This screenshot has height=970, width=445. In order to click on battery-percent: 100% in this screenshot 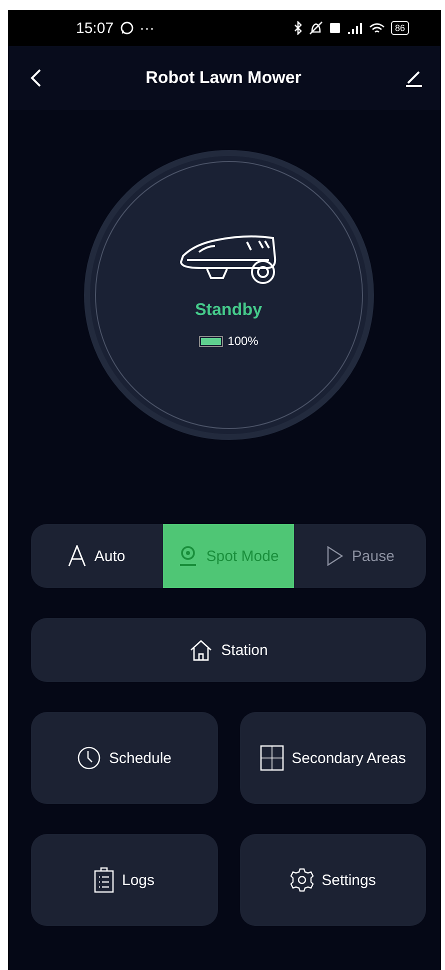, I will do `click(243, 341)`.